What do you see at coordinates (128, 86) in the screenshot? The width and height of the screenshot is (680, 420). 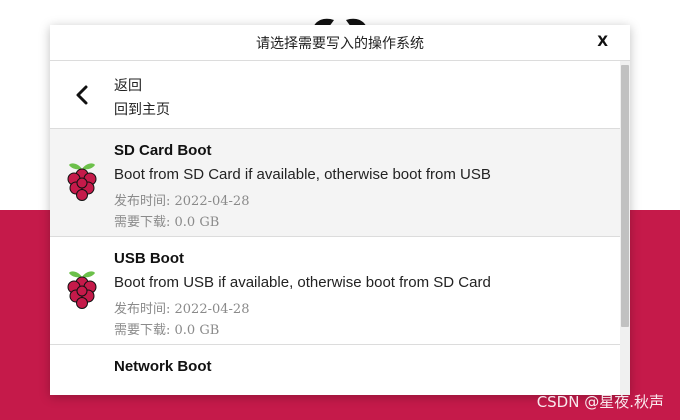 I see `back-title: 返回` at bounding box center [128, 86].